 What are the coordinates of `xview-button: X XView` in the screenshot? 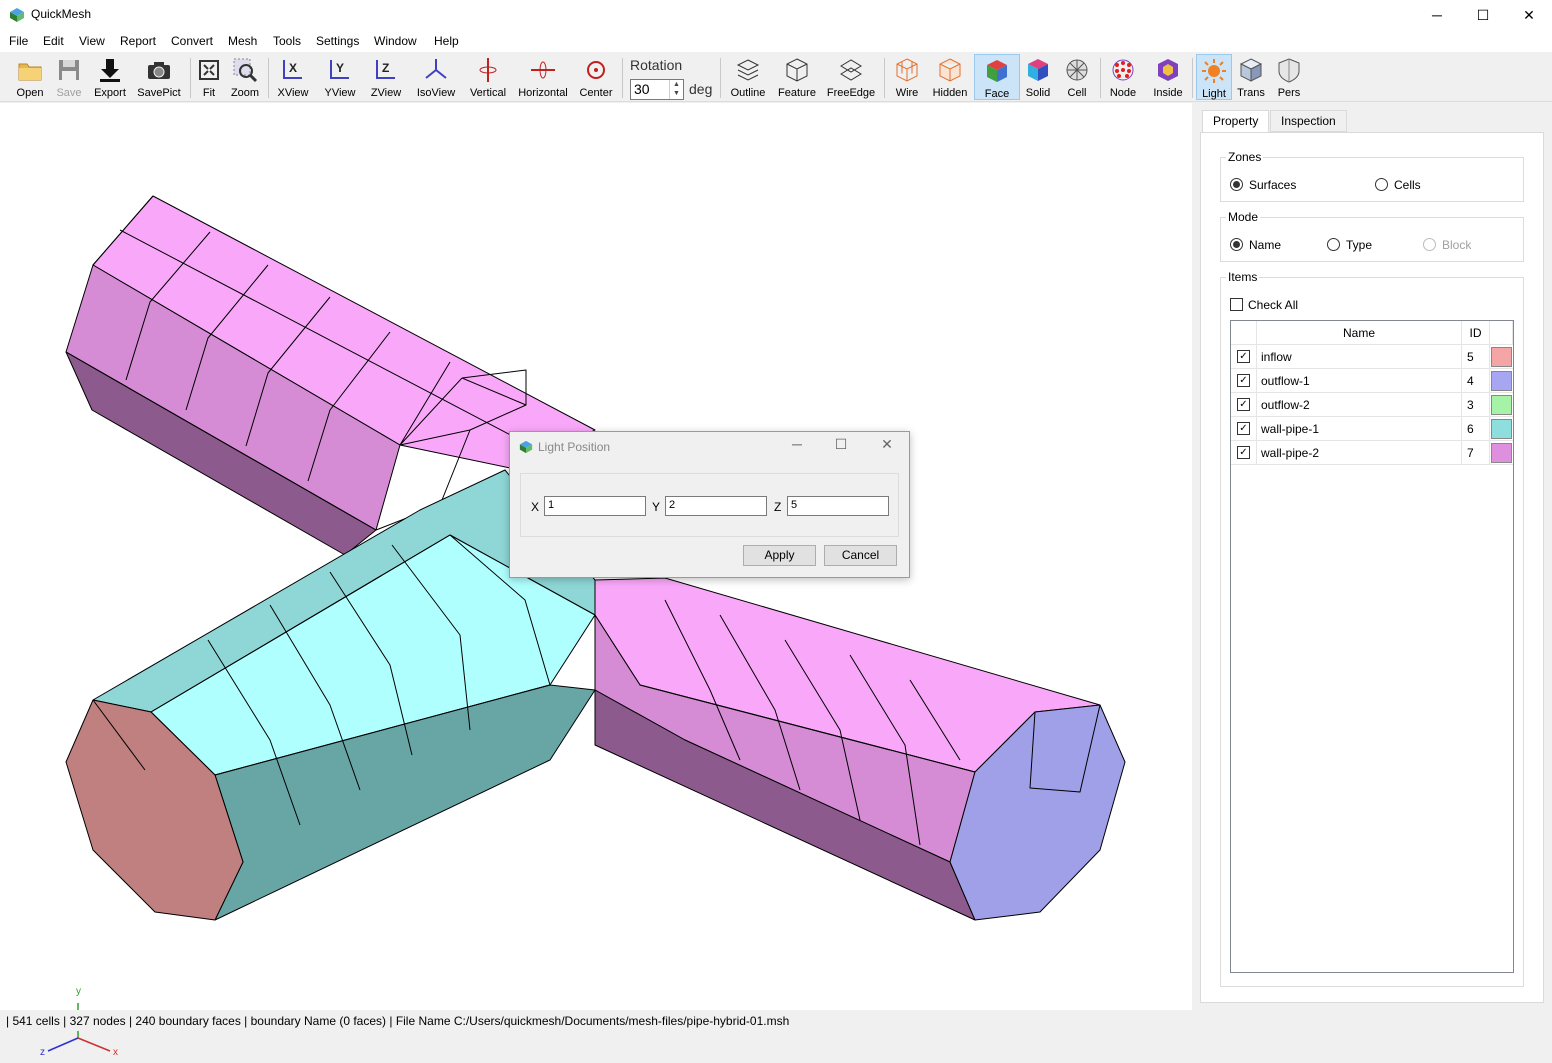 It's located at (293, 77).